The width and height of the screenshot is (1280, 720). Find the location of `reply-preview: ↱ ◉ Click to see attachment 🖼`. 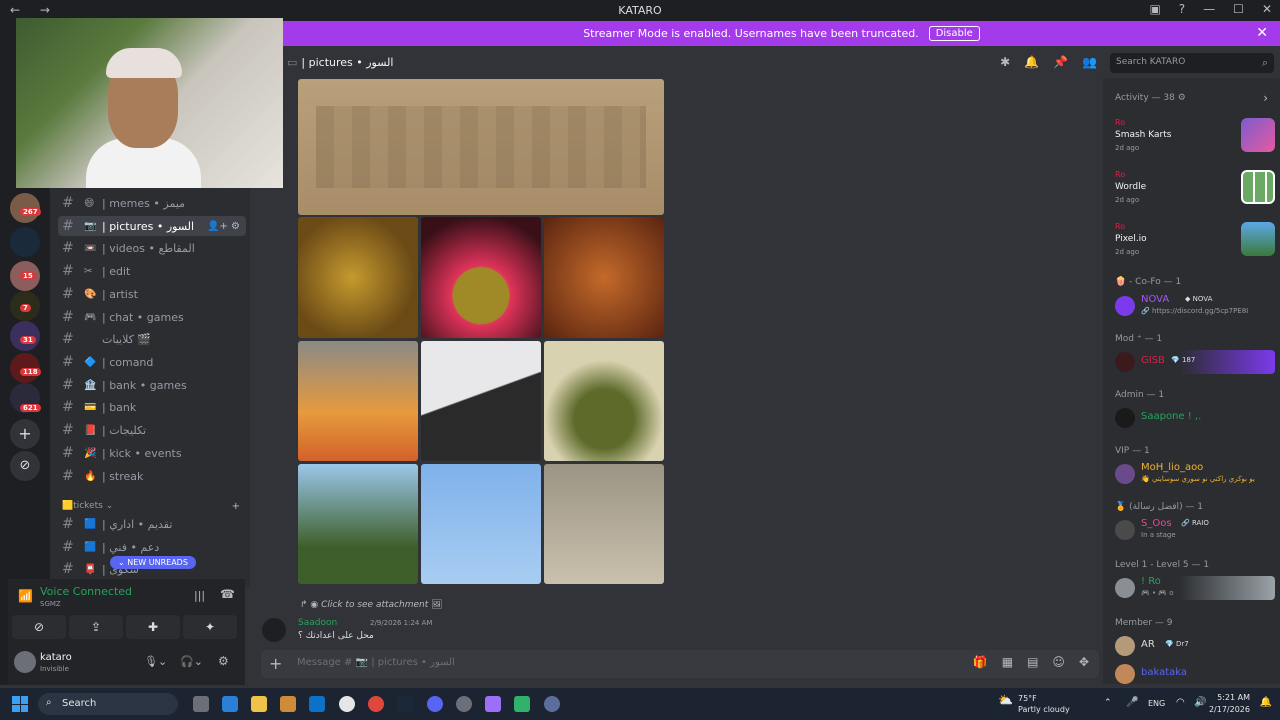

reply-preview: ↱ ◉ Click to see attachment 🖼 is located at coordinates (371, 605).